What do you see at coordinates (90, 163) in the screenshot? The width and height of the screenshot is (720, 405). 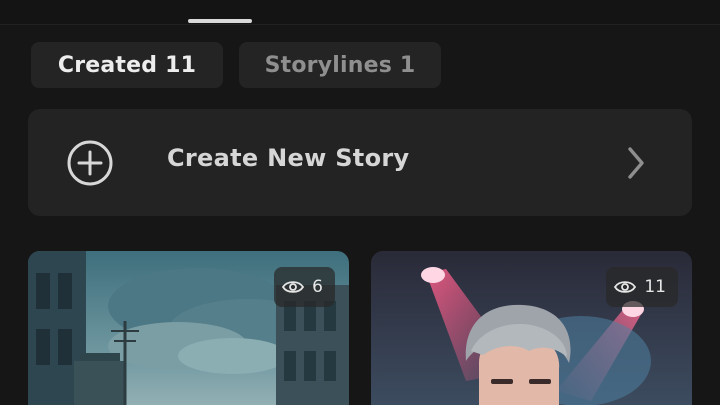 I see `plus-circle-icon` at bounding box center [90, 163].